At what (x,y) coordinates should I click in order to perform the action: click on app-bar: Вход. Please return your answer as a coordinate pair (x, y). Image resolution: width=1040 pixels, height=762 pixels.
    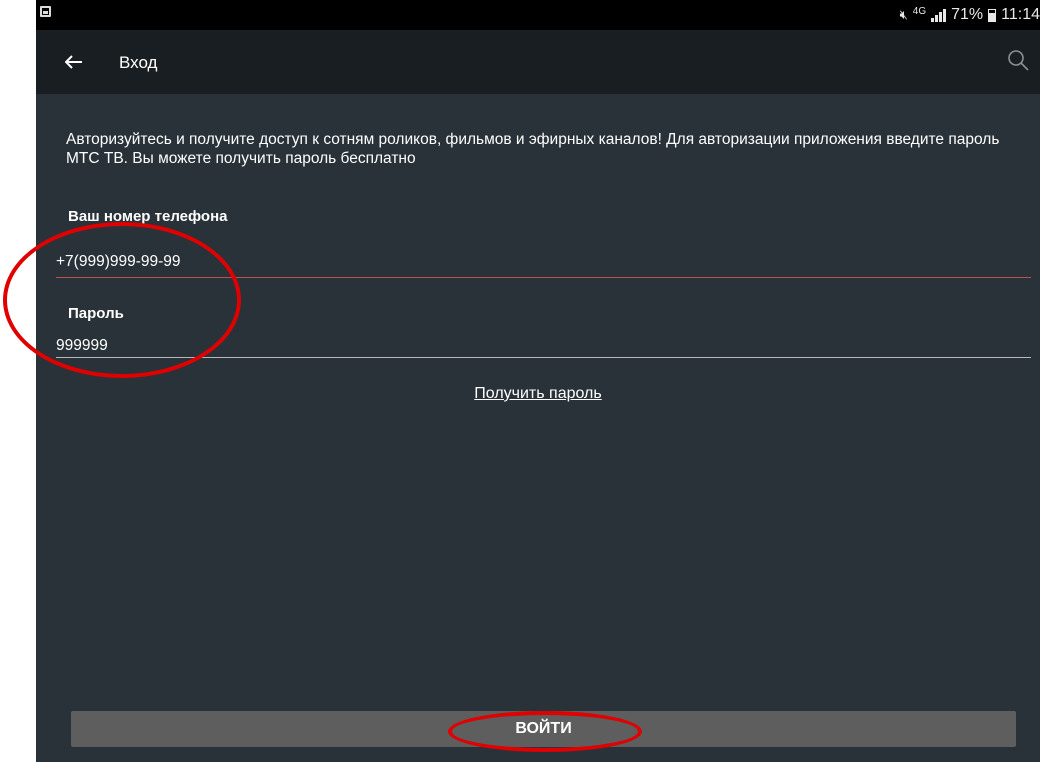
    Looking at the image, I should click on (538, 62).